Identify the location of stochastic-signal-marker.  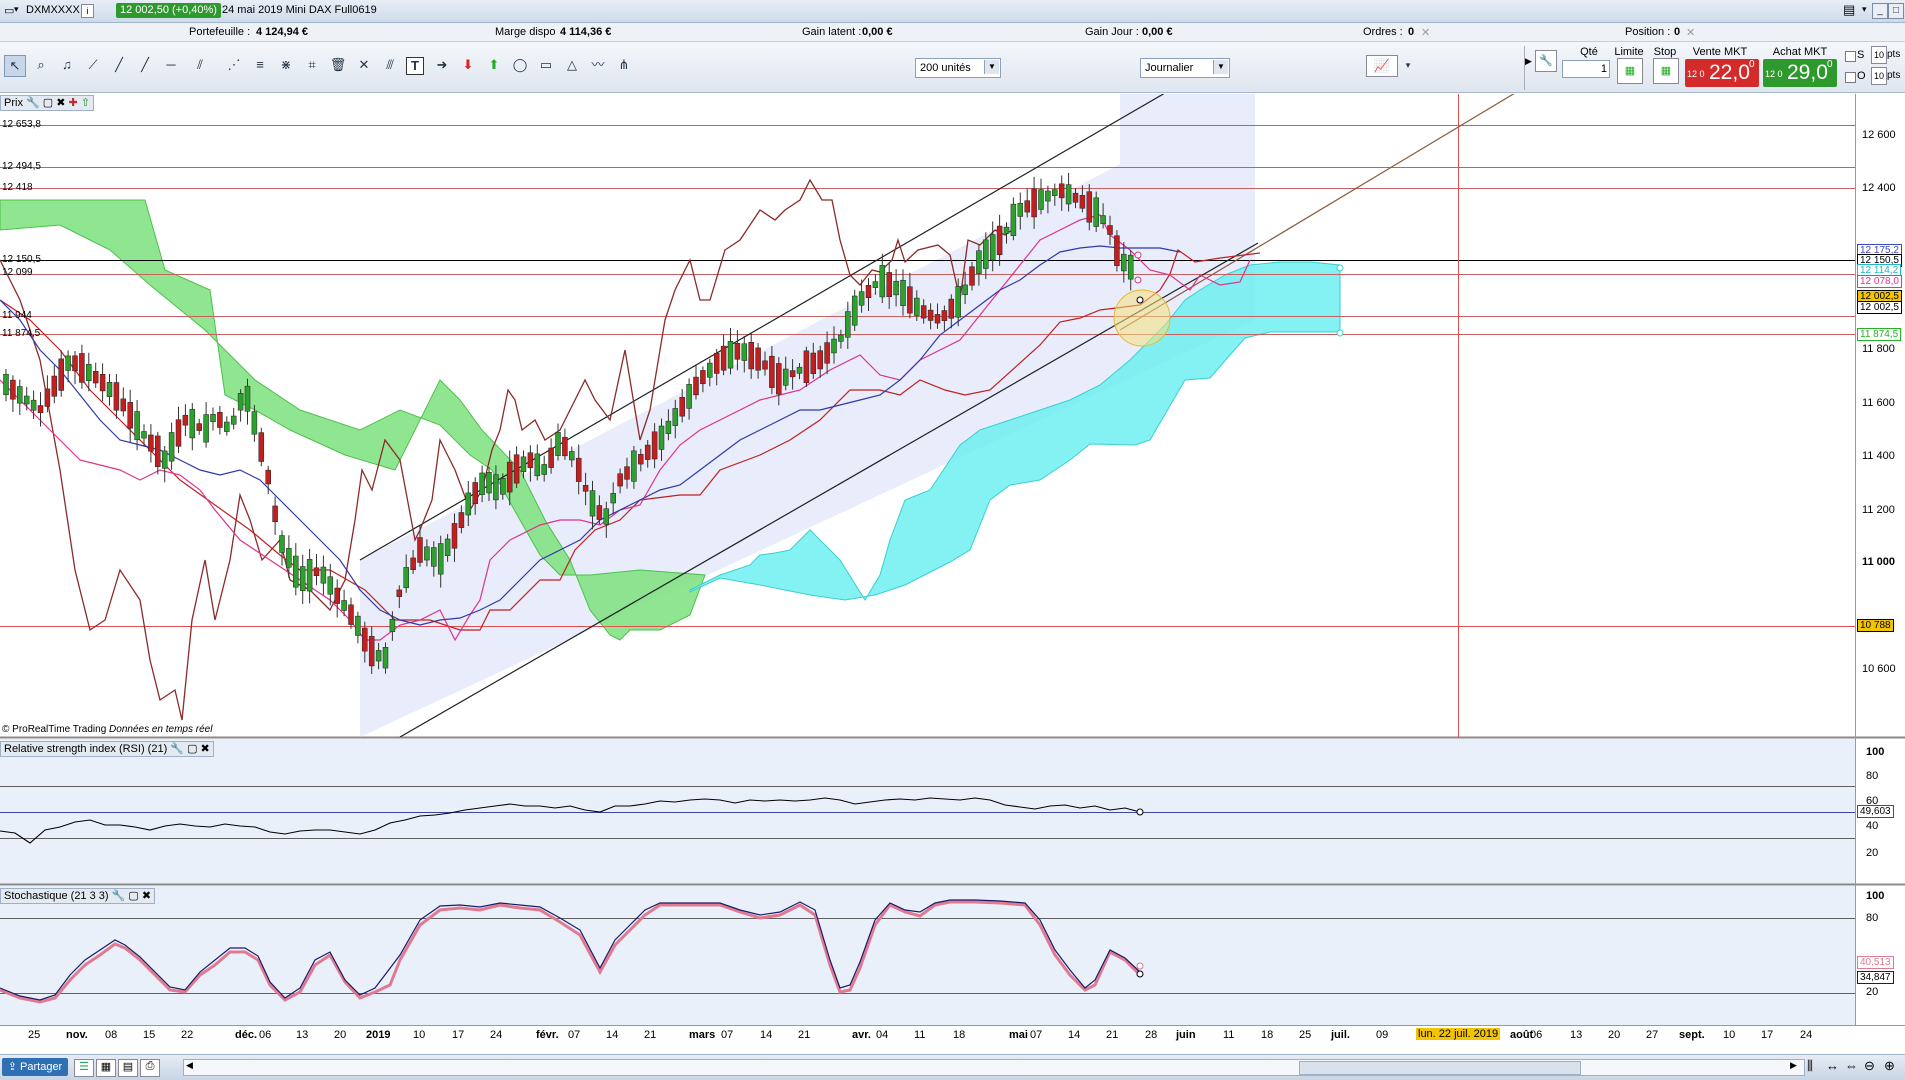
(1140, 966).